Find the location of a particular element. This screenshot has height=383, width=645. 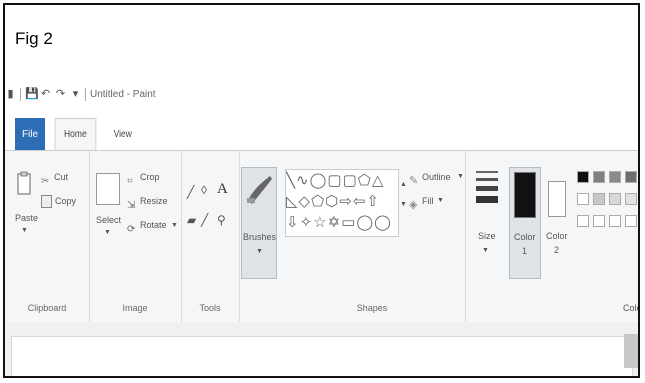

six-point-star-shape-icon: ✡ is located at coordinates (335, 222).